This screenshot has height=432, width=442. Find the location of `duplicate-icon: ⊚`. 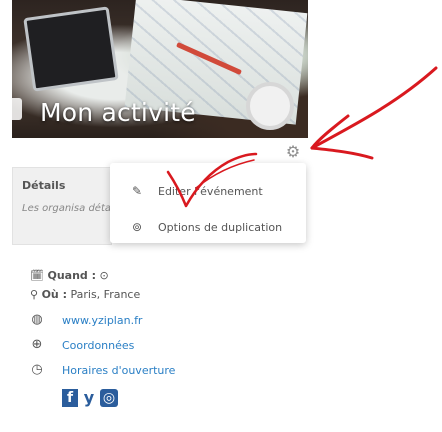

duplicate-icon: ⊚ is located at coordinates (137, 227).